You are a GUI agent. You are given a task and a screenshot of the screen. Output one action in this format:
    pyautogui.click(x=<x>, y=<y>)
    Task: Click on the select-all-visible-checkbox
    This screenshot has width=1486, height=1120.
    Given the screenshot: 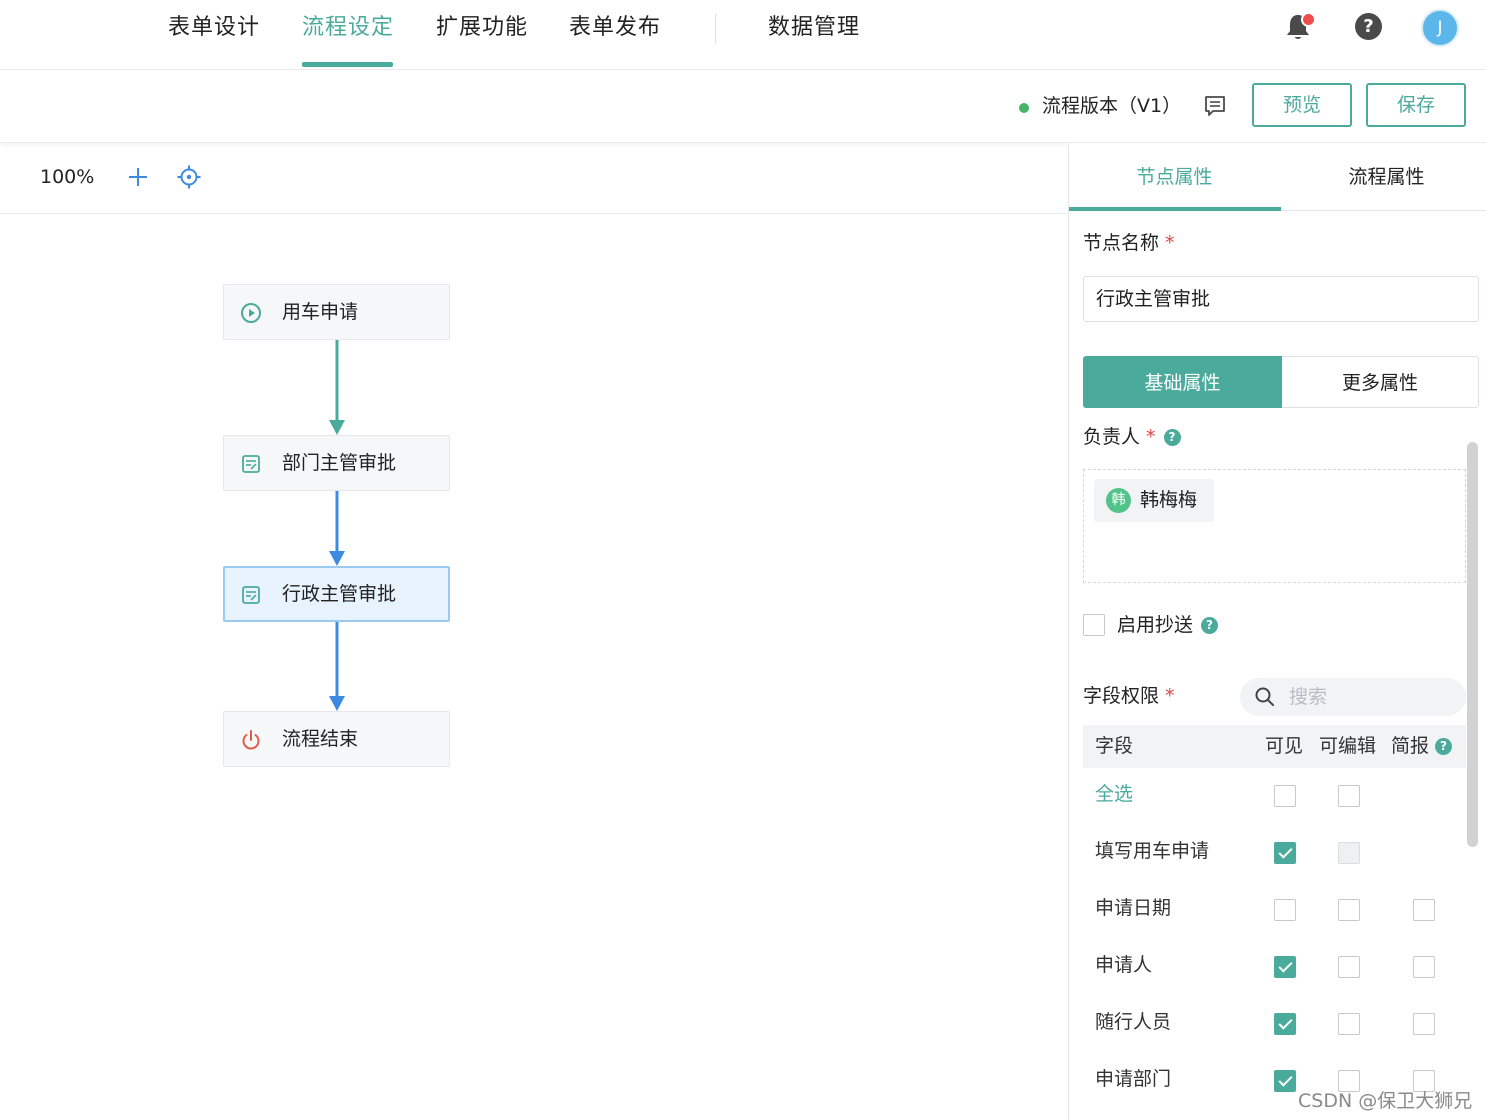 What is the action you would take?
    pyautogui.click(x=1285, y=796)
    